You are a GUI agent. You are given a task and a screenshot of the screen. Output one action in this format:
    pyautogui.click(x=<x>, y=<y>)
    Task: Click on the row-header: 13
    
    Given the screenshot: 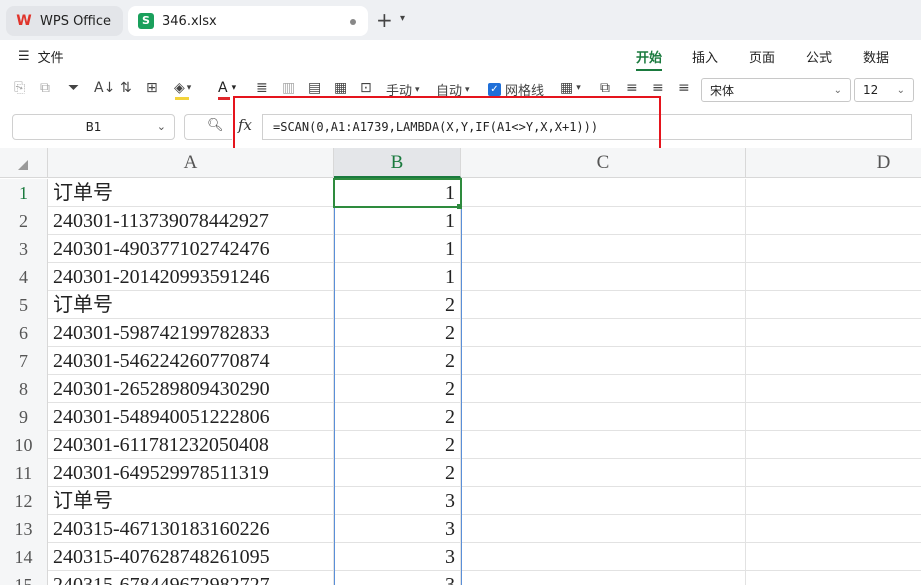 What is the action you would take?
    pyautogui.click(x=24, y=529)
    